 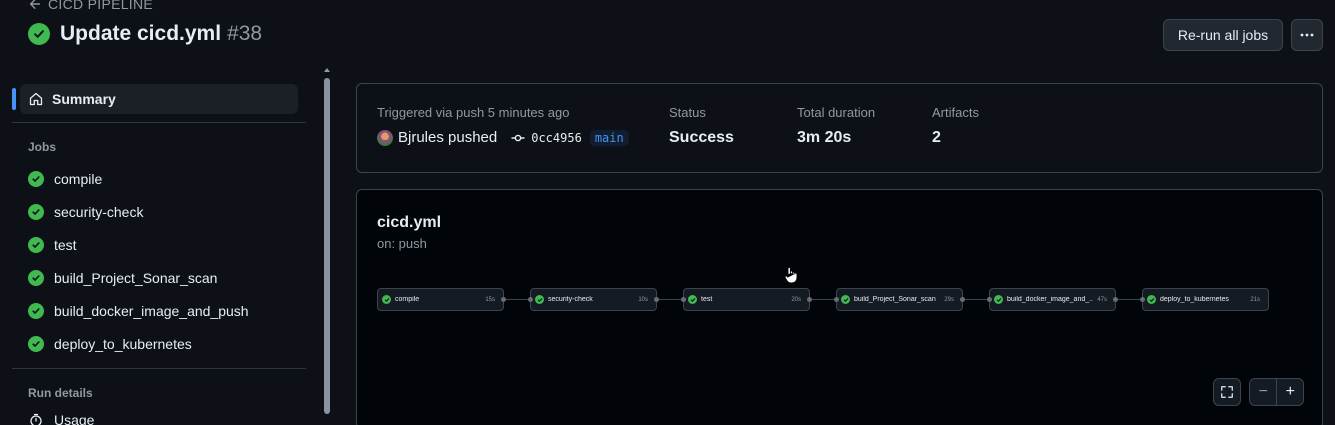 I want to click on sidebar-job-deploy-to-kubernetes: deploy_to_kubernetes, so click(x=160, y=344).